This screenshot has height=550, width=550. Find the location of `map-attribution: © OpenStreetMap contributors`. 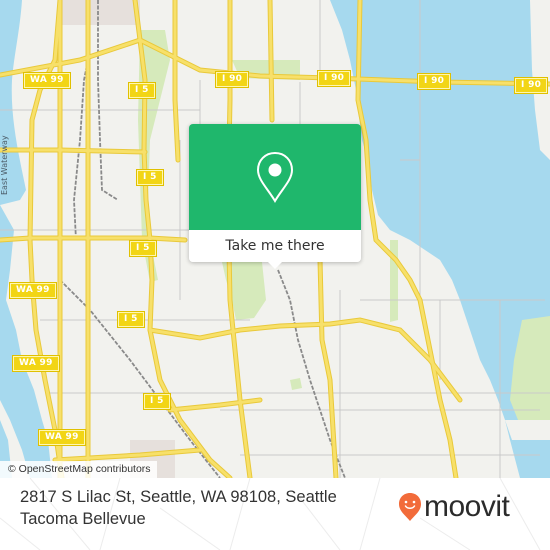

map-attribution: © OpenStreetMap contributors is located at coordinates (78, 469).